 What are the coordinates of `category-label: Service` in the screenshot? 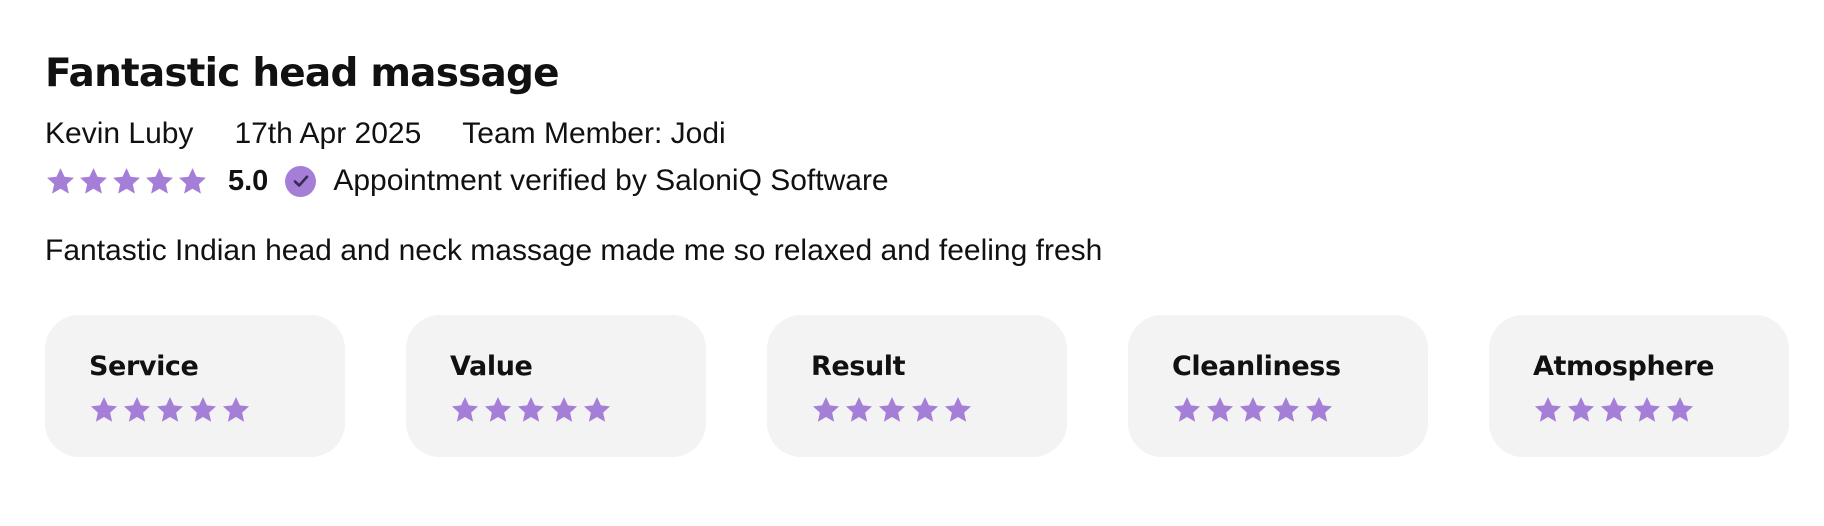 It's located at (144, 366).